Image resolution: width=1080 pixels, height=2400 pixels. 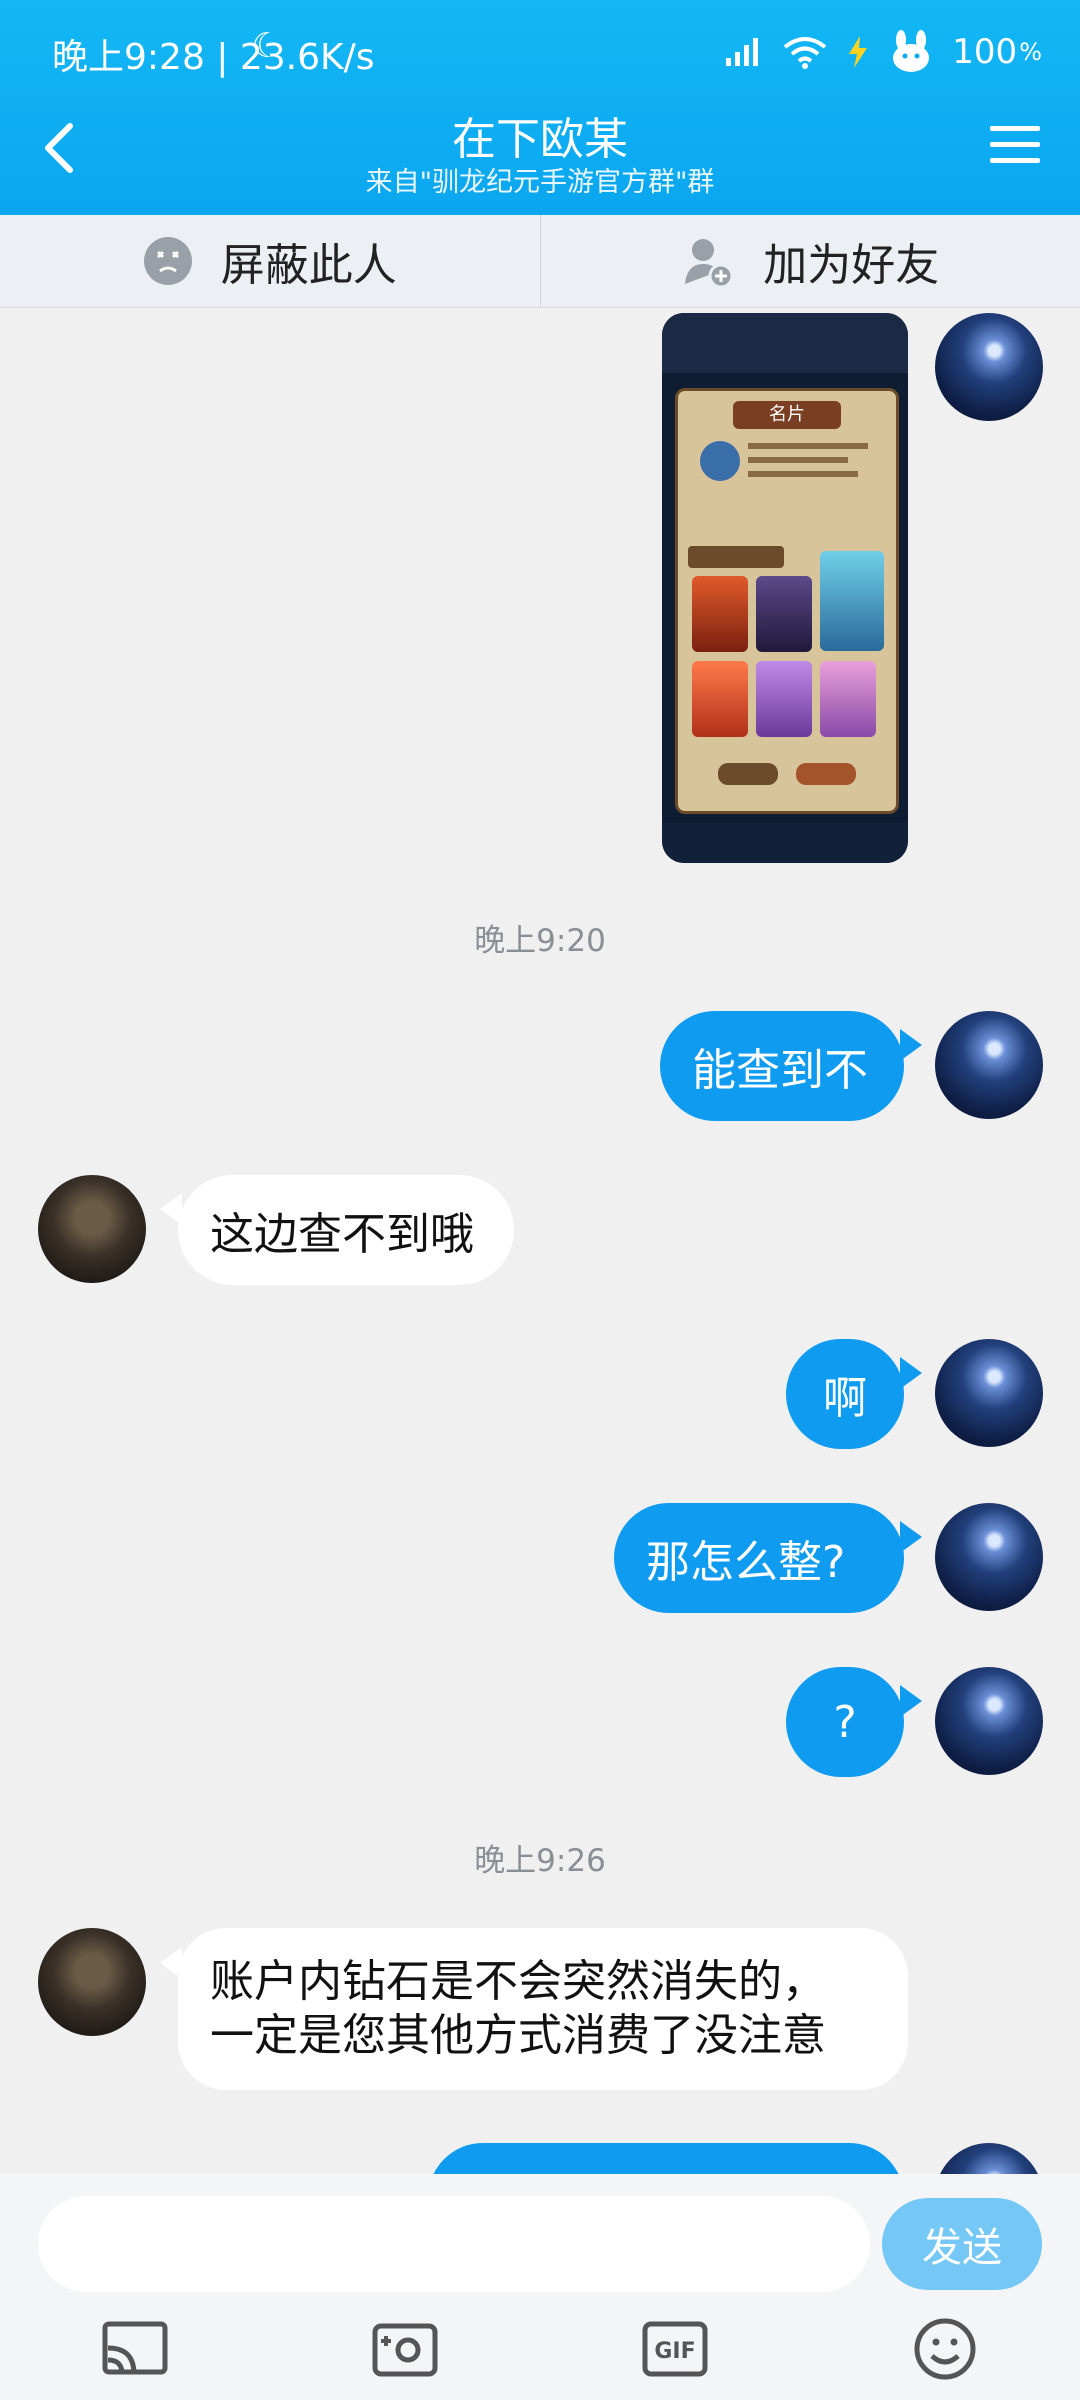 I want to click on menu-button, so click(x=1015, y=145).